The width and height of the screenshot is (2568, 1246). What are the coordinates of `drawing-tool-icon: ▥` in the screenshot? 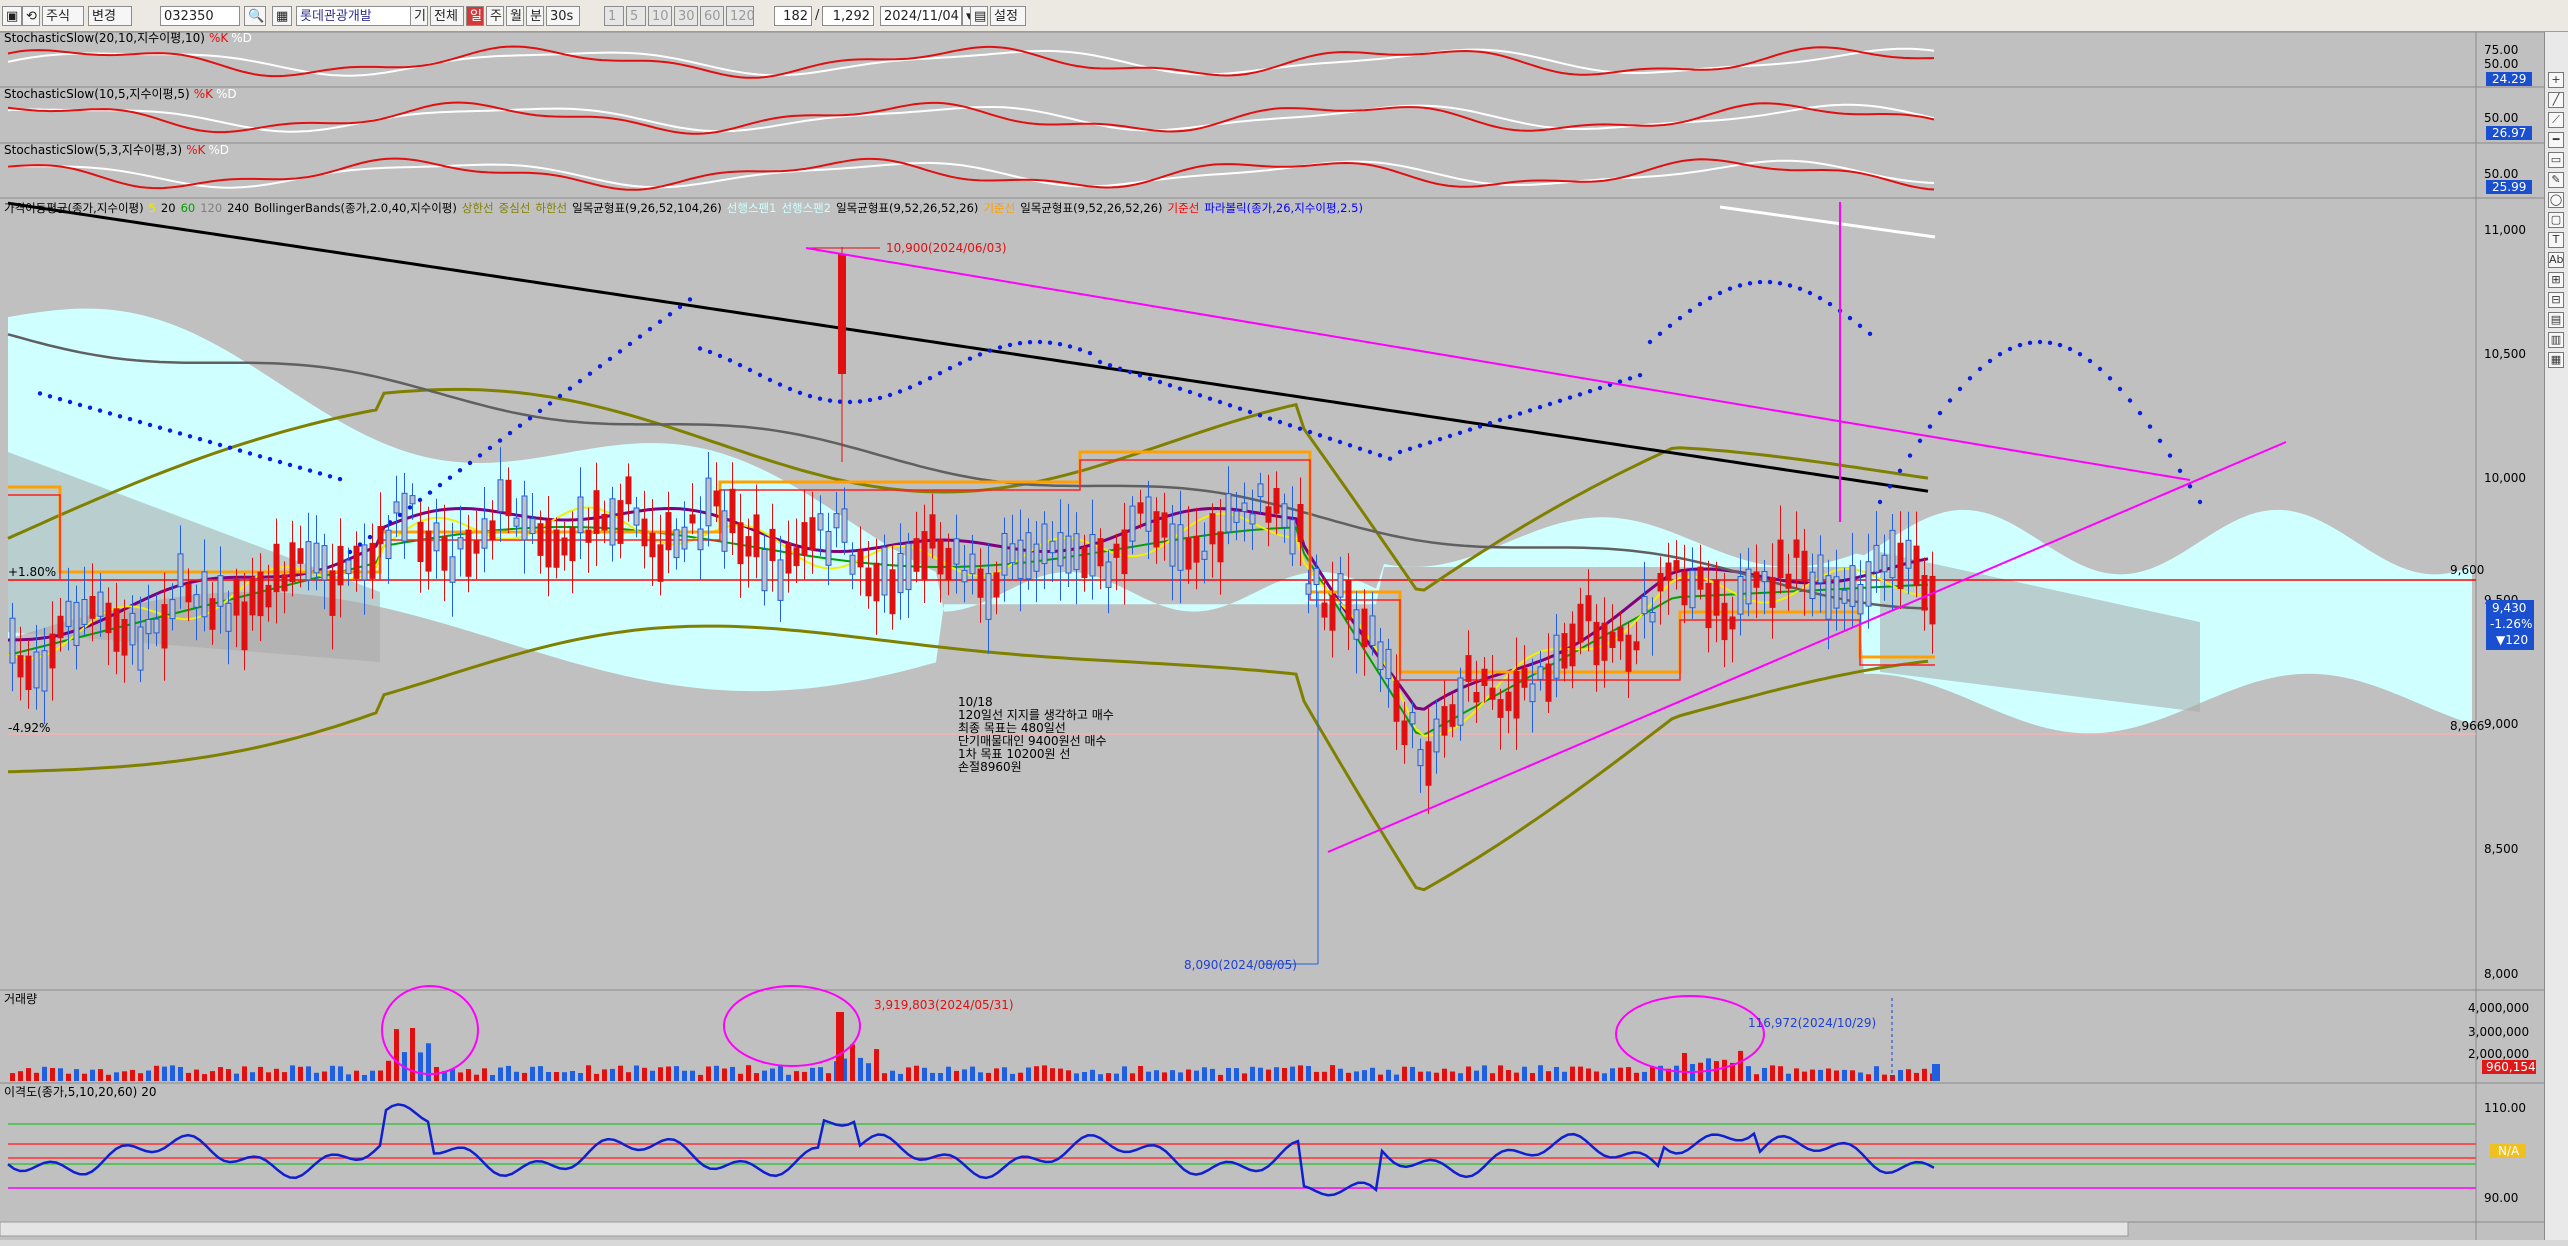 It's located at (2556, 340).